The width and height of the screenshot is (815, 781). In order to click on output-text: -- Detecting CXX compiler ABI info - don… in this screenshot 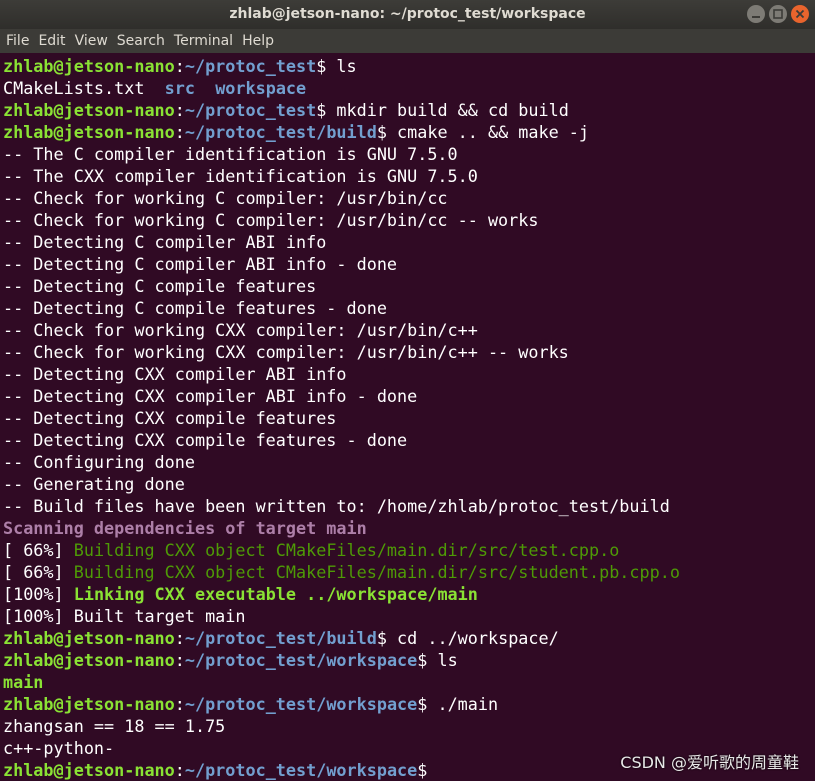, I will do `click(210, 396)`.